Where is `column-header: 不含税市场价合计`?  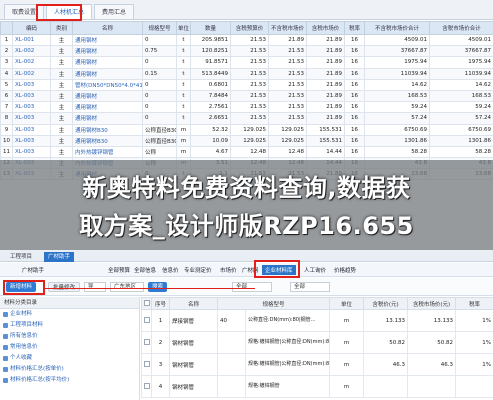
column-header: 不含税市场价合计 is located at coordinates (397, 28).